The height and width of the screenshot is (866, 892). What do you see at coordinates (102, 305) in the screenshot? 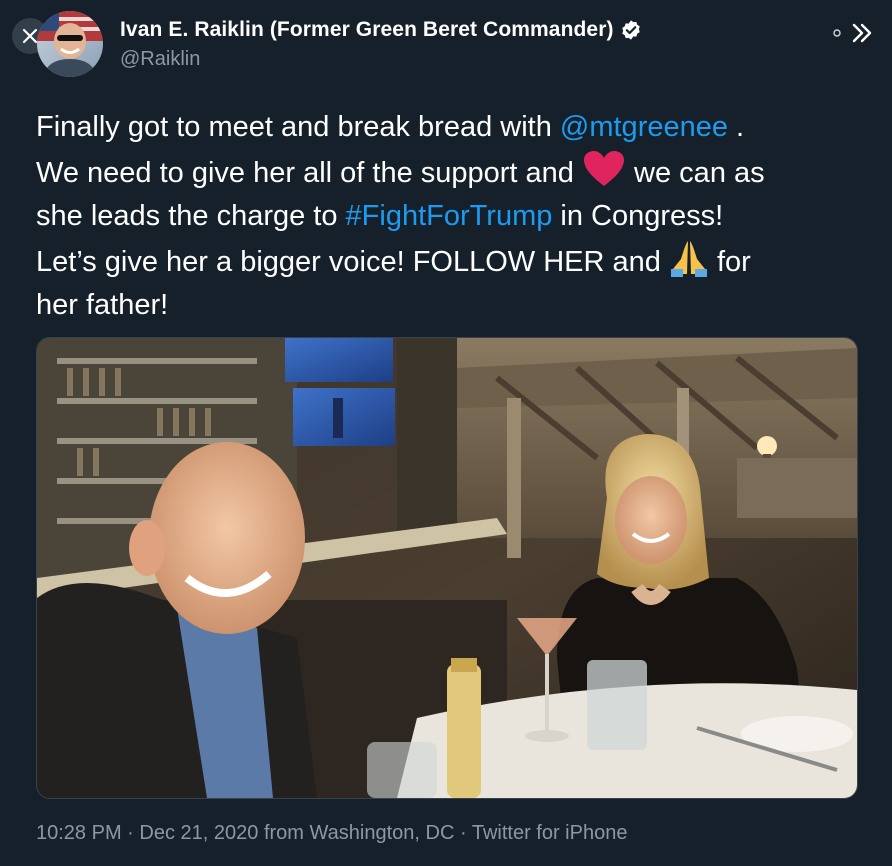
I see `tweet-text-segment: her father!` at bounding box center [102, 305].